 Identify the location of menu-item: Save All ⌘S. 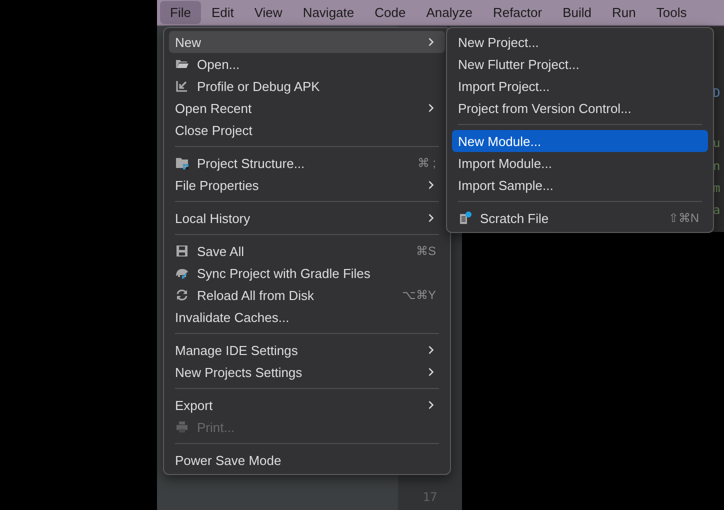
(307, 251).